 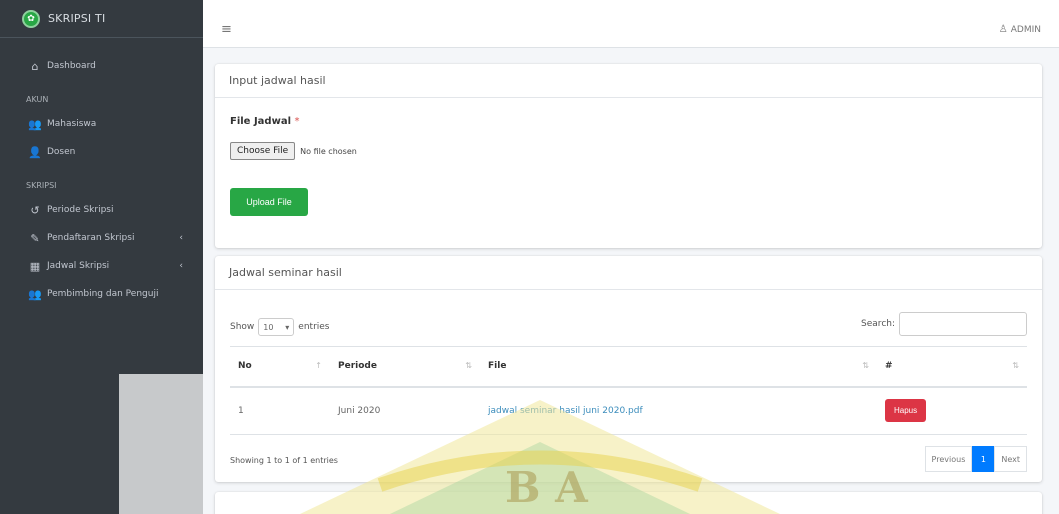 I want to click on top-navbar: ≡ ♙ ADMIN, so click(x=631, y=24).